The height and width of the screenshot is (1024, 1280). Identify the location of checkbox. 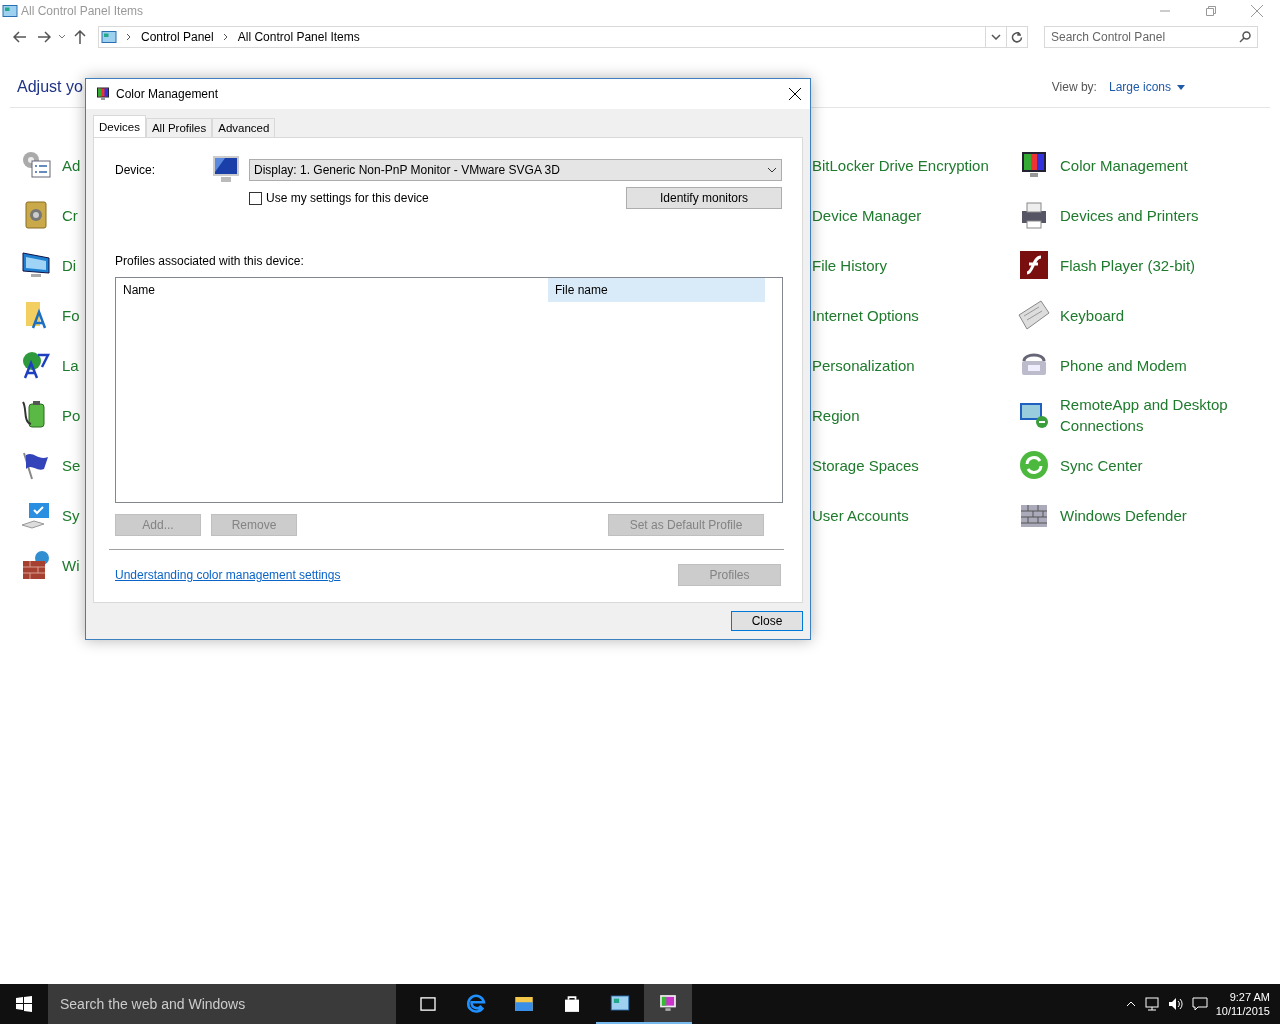
(255, 198).